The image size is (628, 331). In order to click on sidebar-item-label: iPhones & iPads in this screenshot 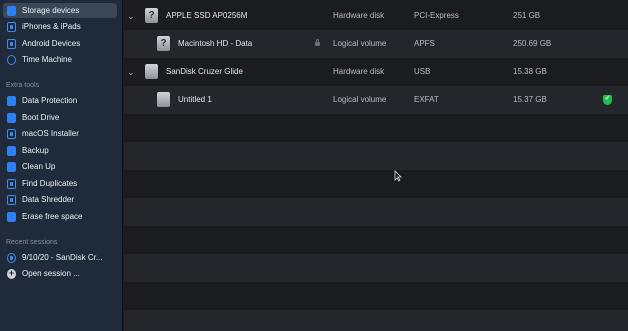, I will do `click(51, 26)`.